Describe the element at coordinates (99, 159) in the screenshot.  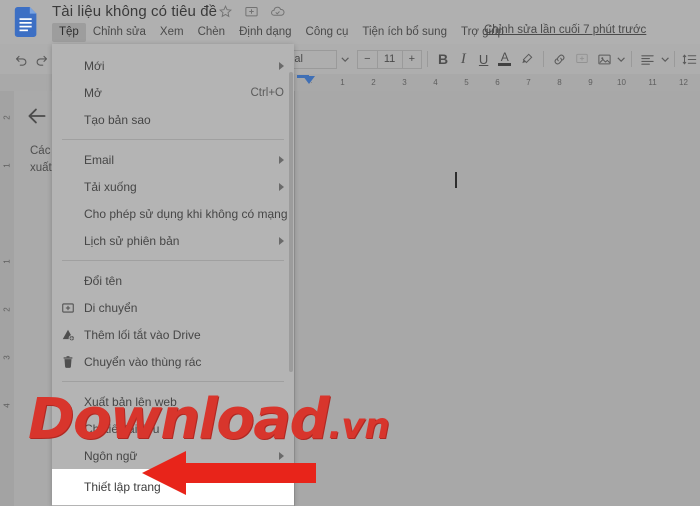
I see `menu-item-label: Email` at that location.